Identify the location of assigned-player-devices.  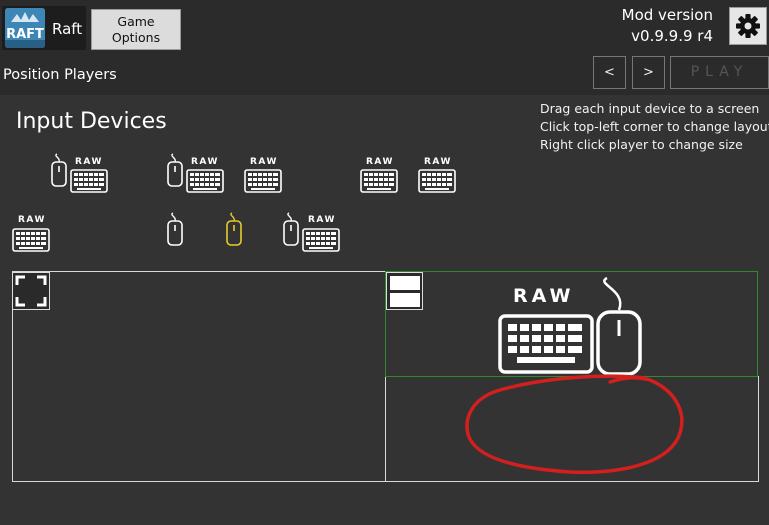
(575, 328).